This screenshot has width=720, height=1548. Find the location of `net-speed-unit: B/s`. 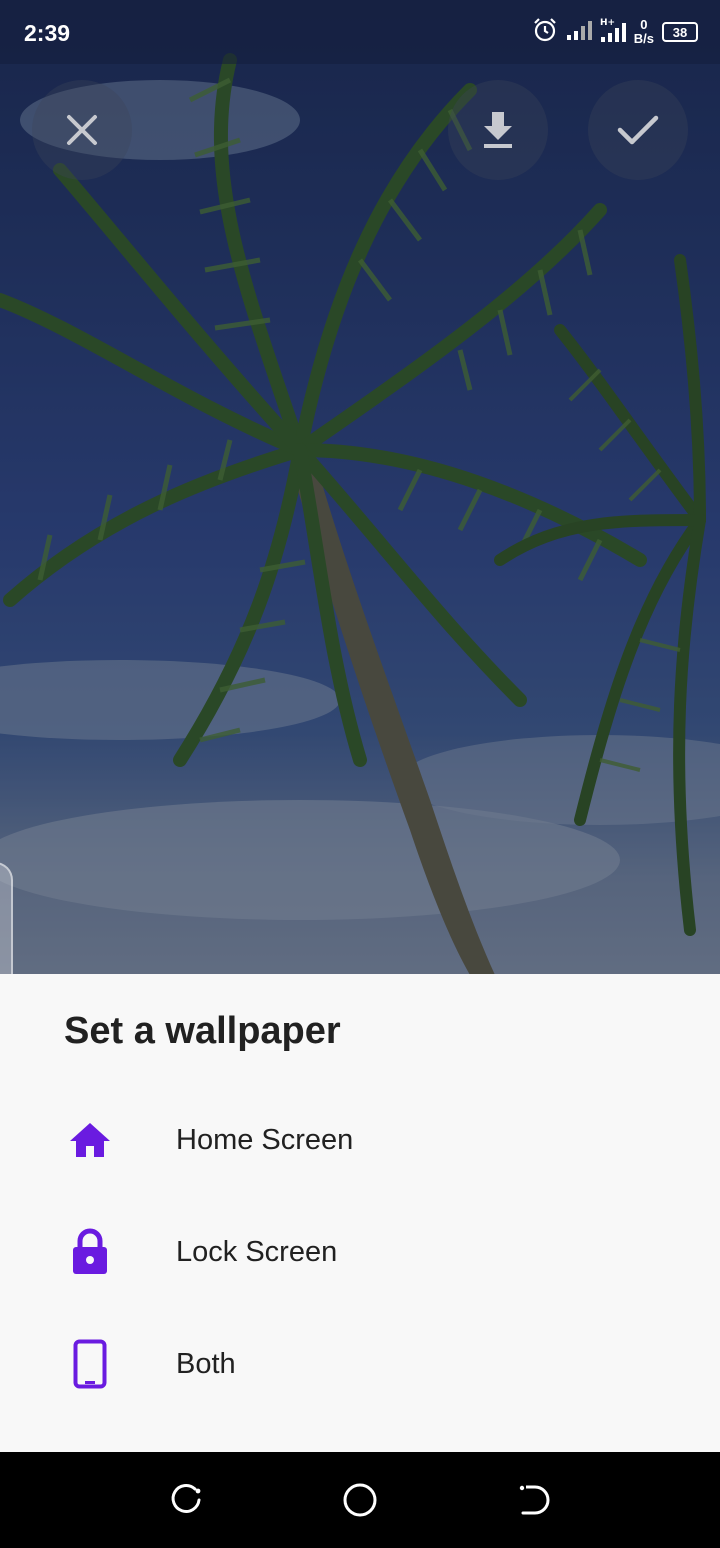

net-speed-unit: B/s is located at coordinates (643, 38).